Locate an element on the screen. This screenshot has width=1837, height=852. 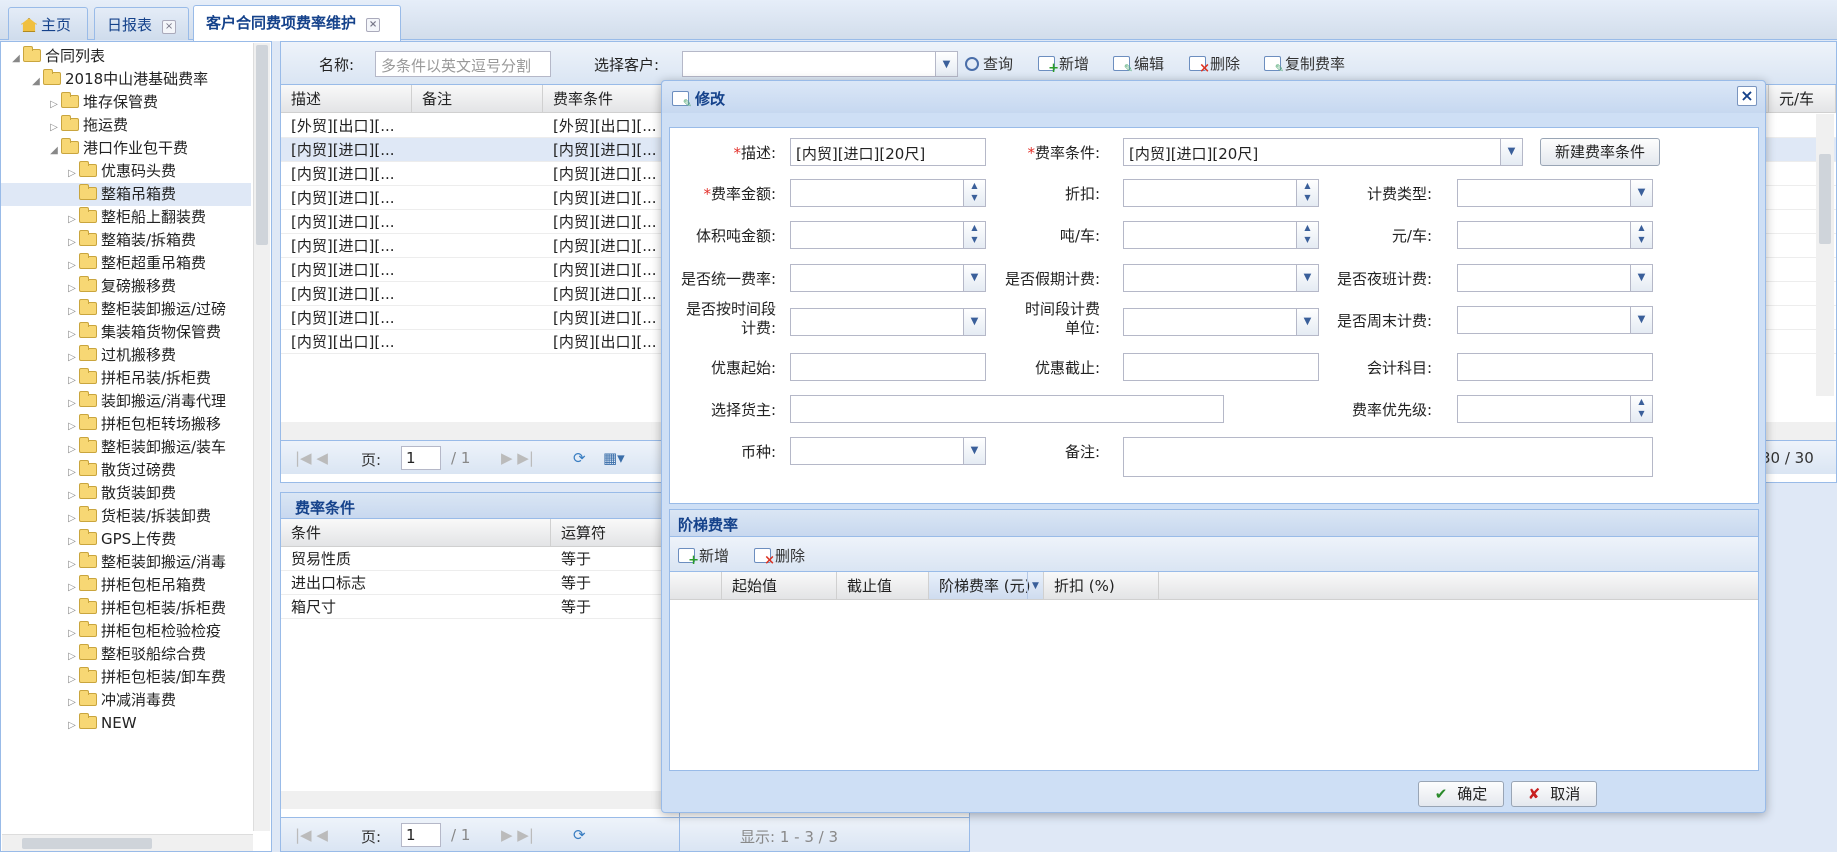
name-input: 多条件以英文逗号分割 is located at coordinates (463, 64).